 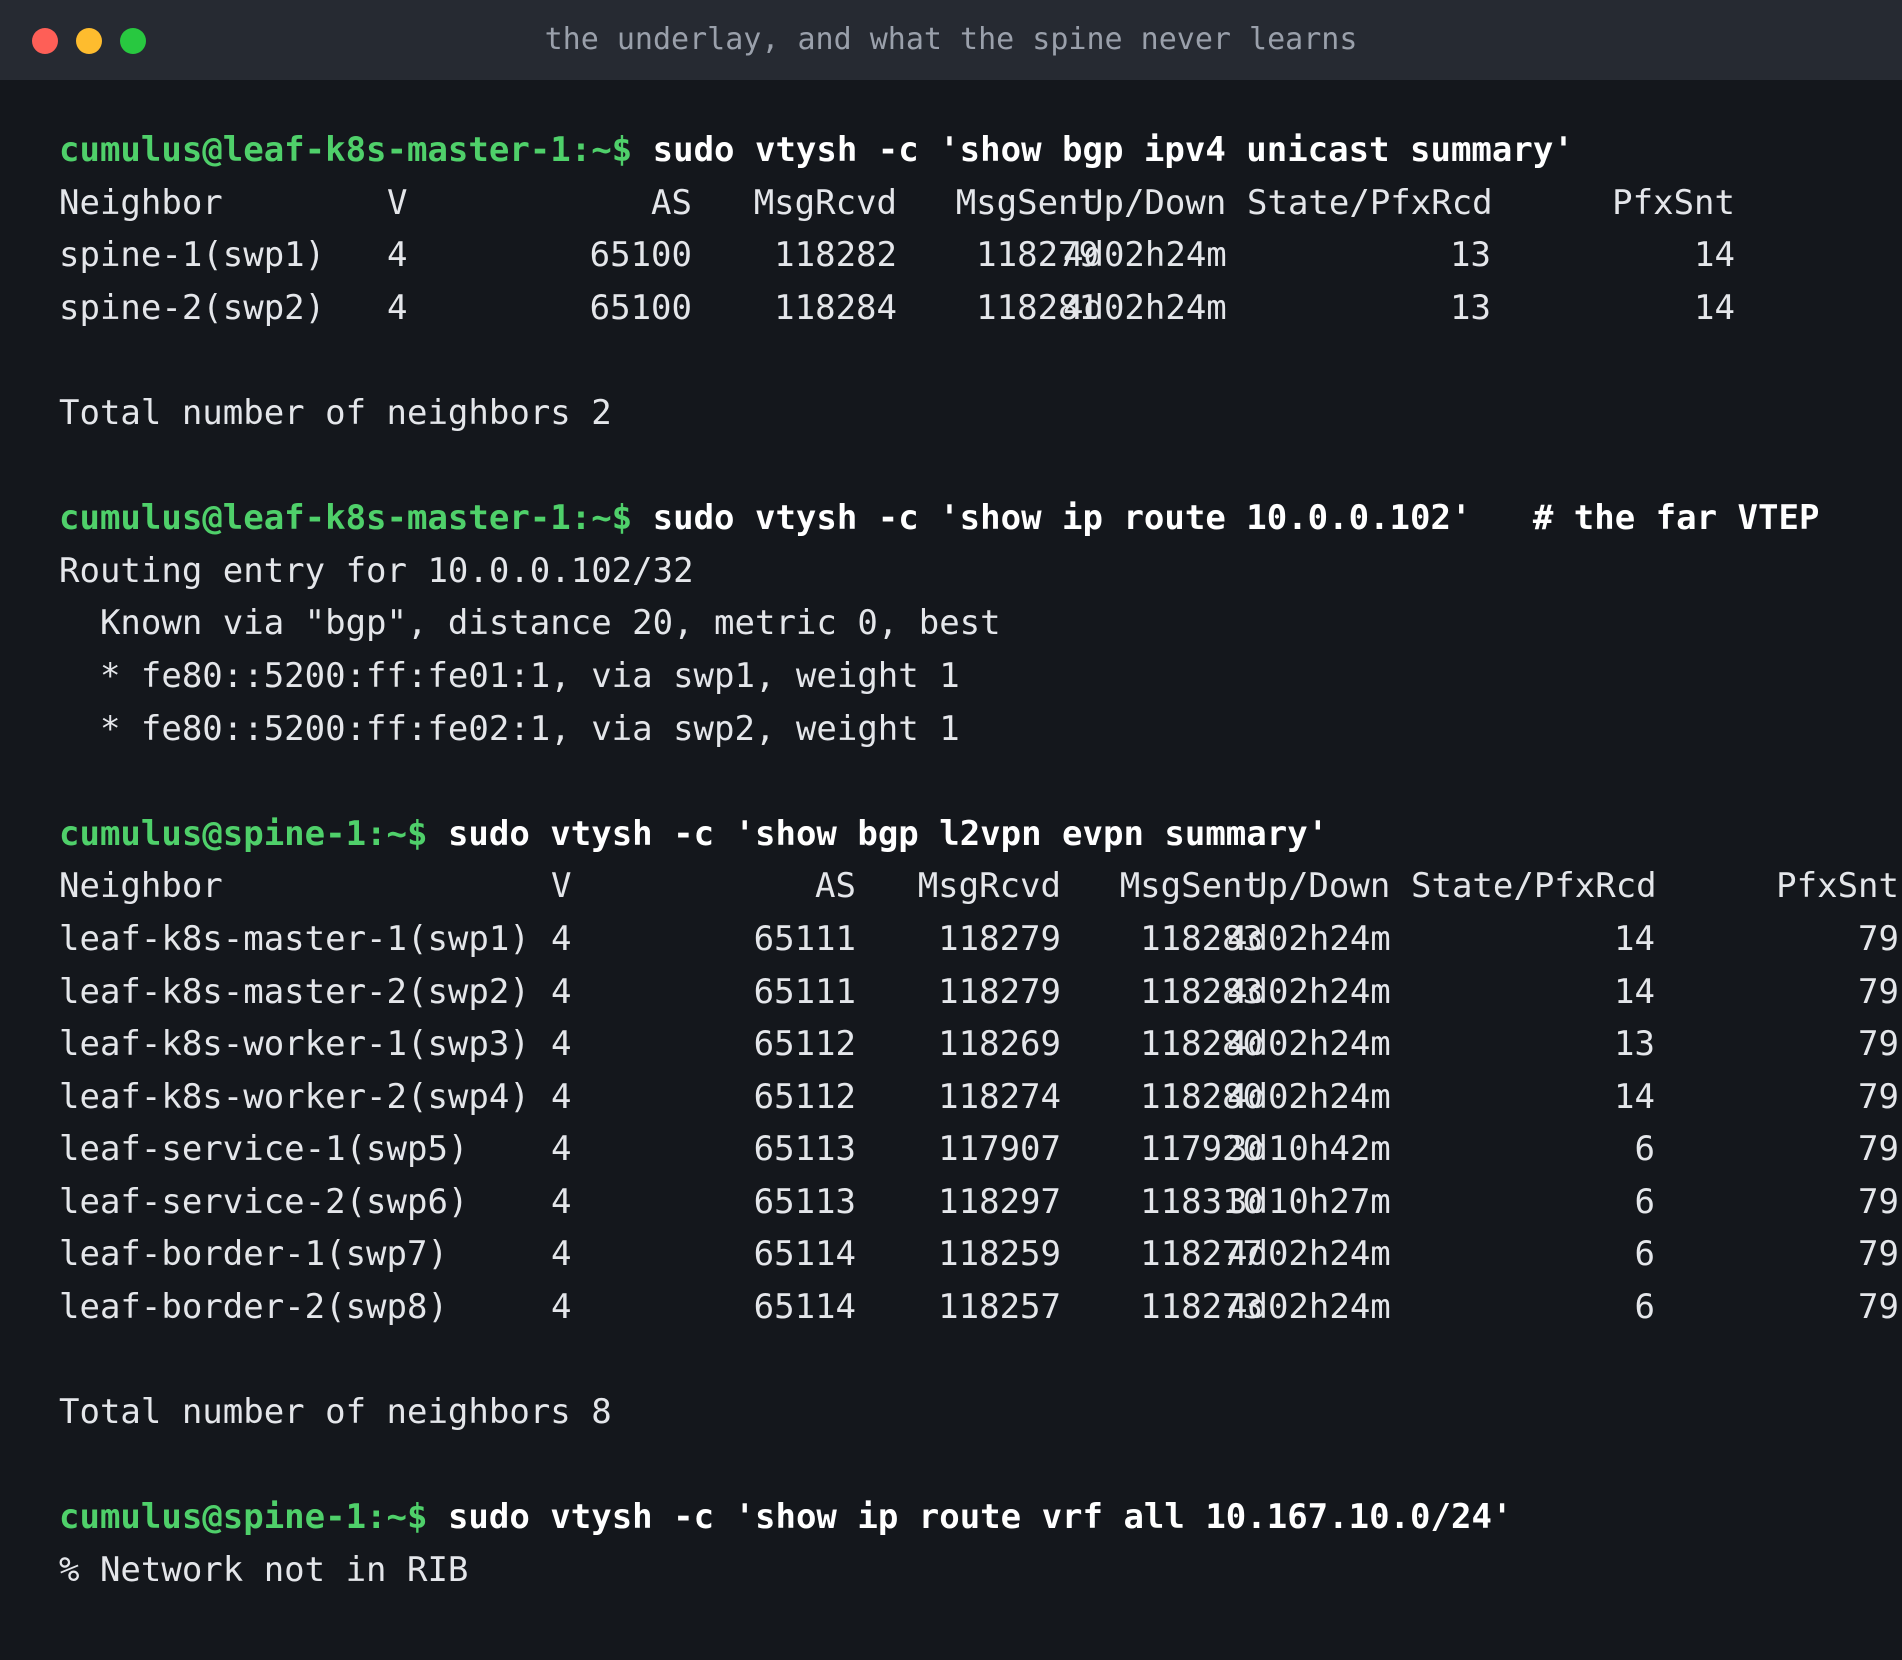 What do you see at coordinates (999, 1044) in the screenshot?
I see `msgrcvd-cell: 118269` at bounding box center [999, 1044].